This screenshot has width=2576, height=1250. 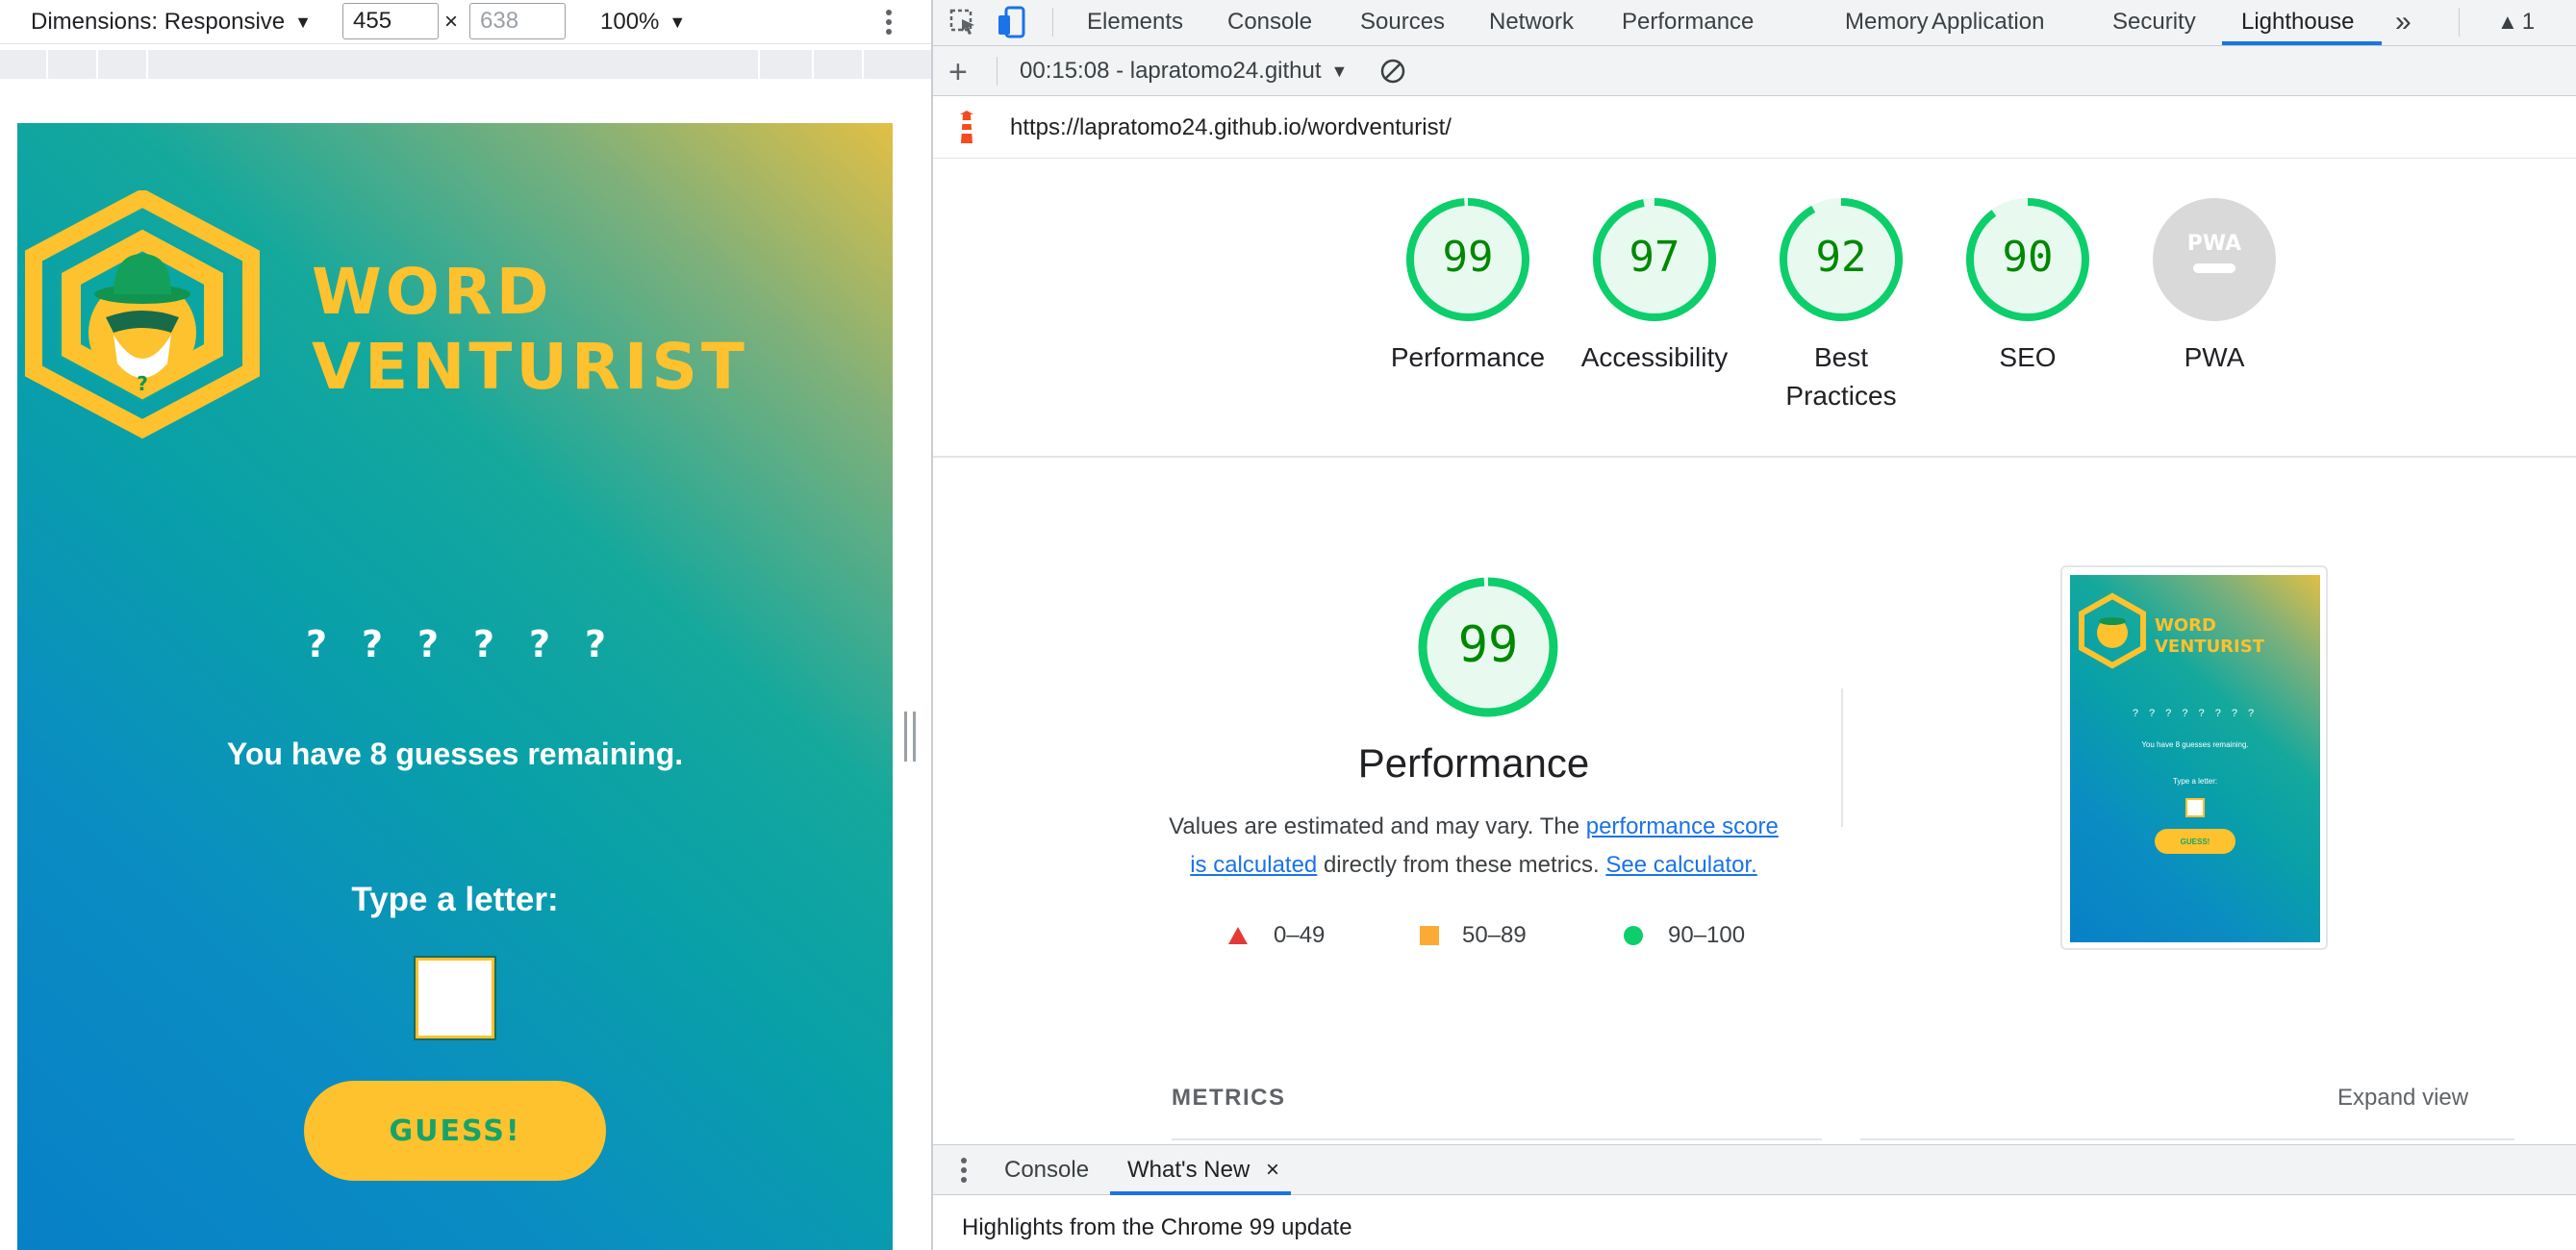 I want to click on more-options-icon, so click(x=889, y=22).